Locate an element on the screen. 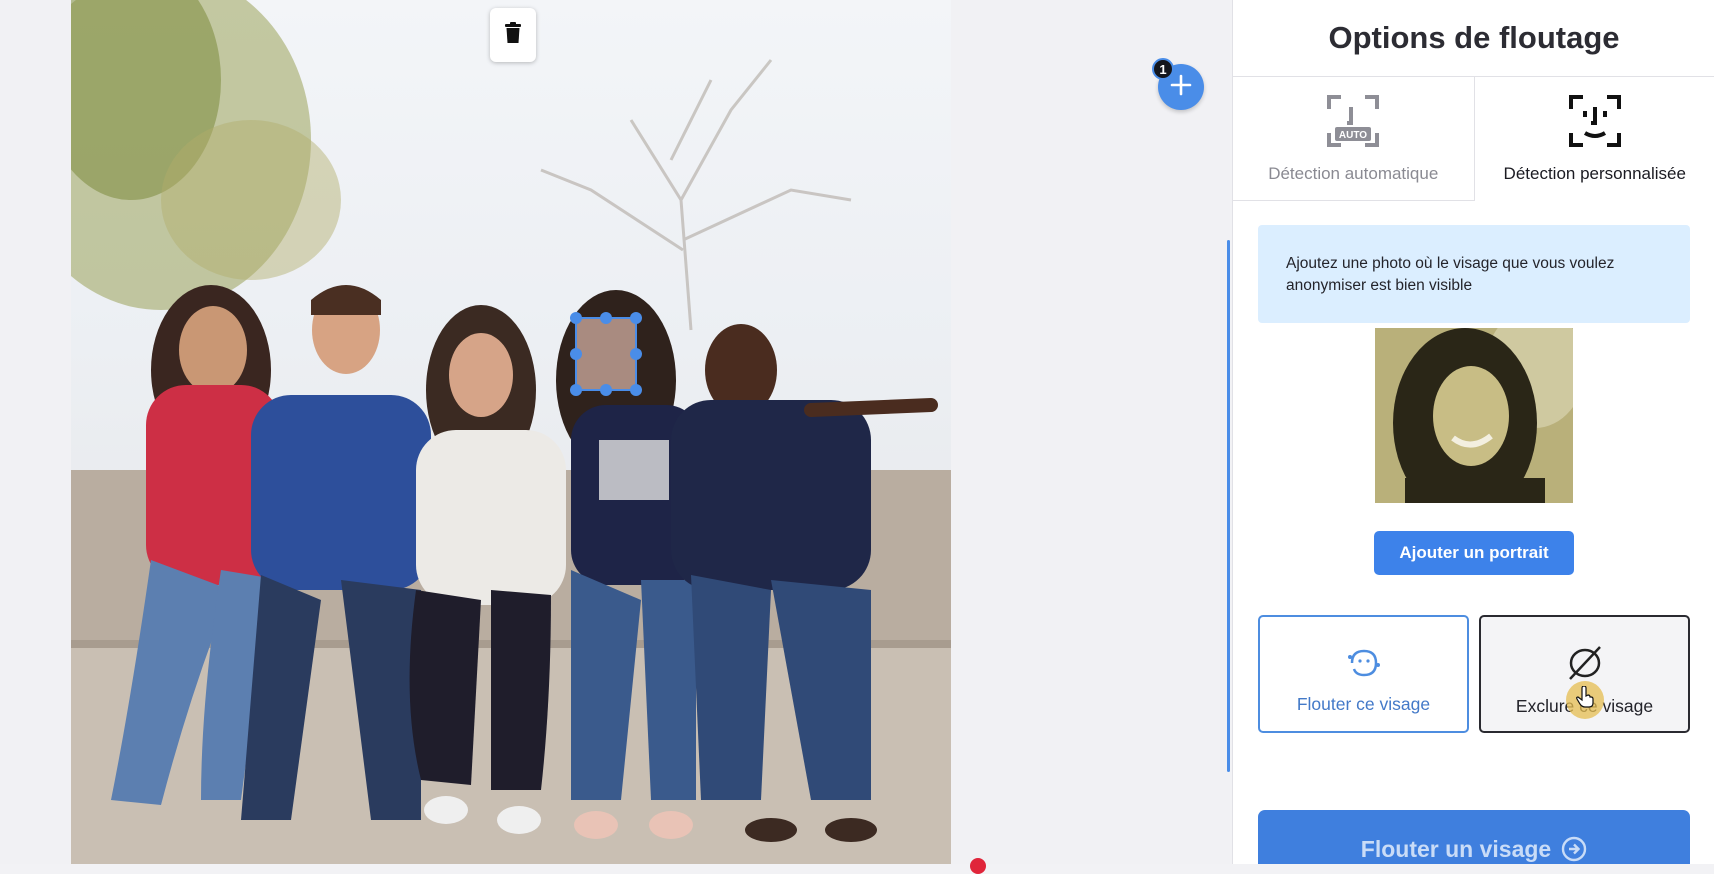  detection-tabs: AUTO Détection automatique is located at coordinates (1473, 139).